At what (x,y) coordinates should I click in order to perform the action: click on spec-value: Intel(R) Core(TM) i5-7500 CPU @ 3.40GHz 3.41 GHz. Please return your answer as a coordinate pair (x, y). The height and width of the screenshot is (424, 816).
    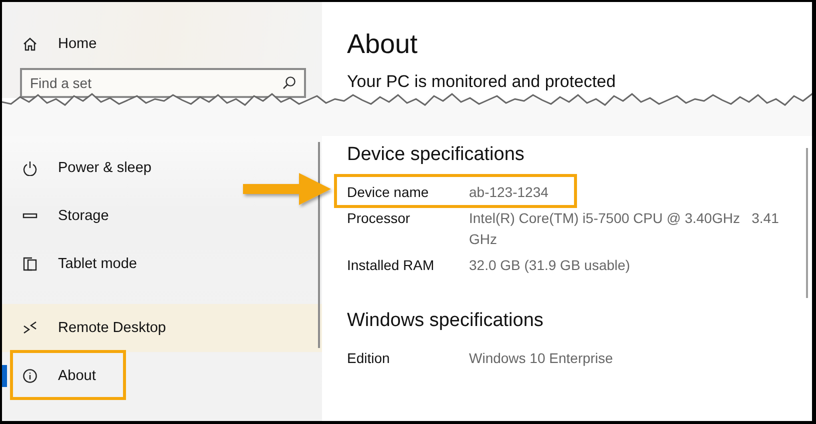
    Looking at the image, I should click on (624, 229).